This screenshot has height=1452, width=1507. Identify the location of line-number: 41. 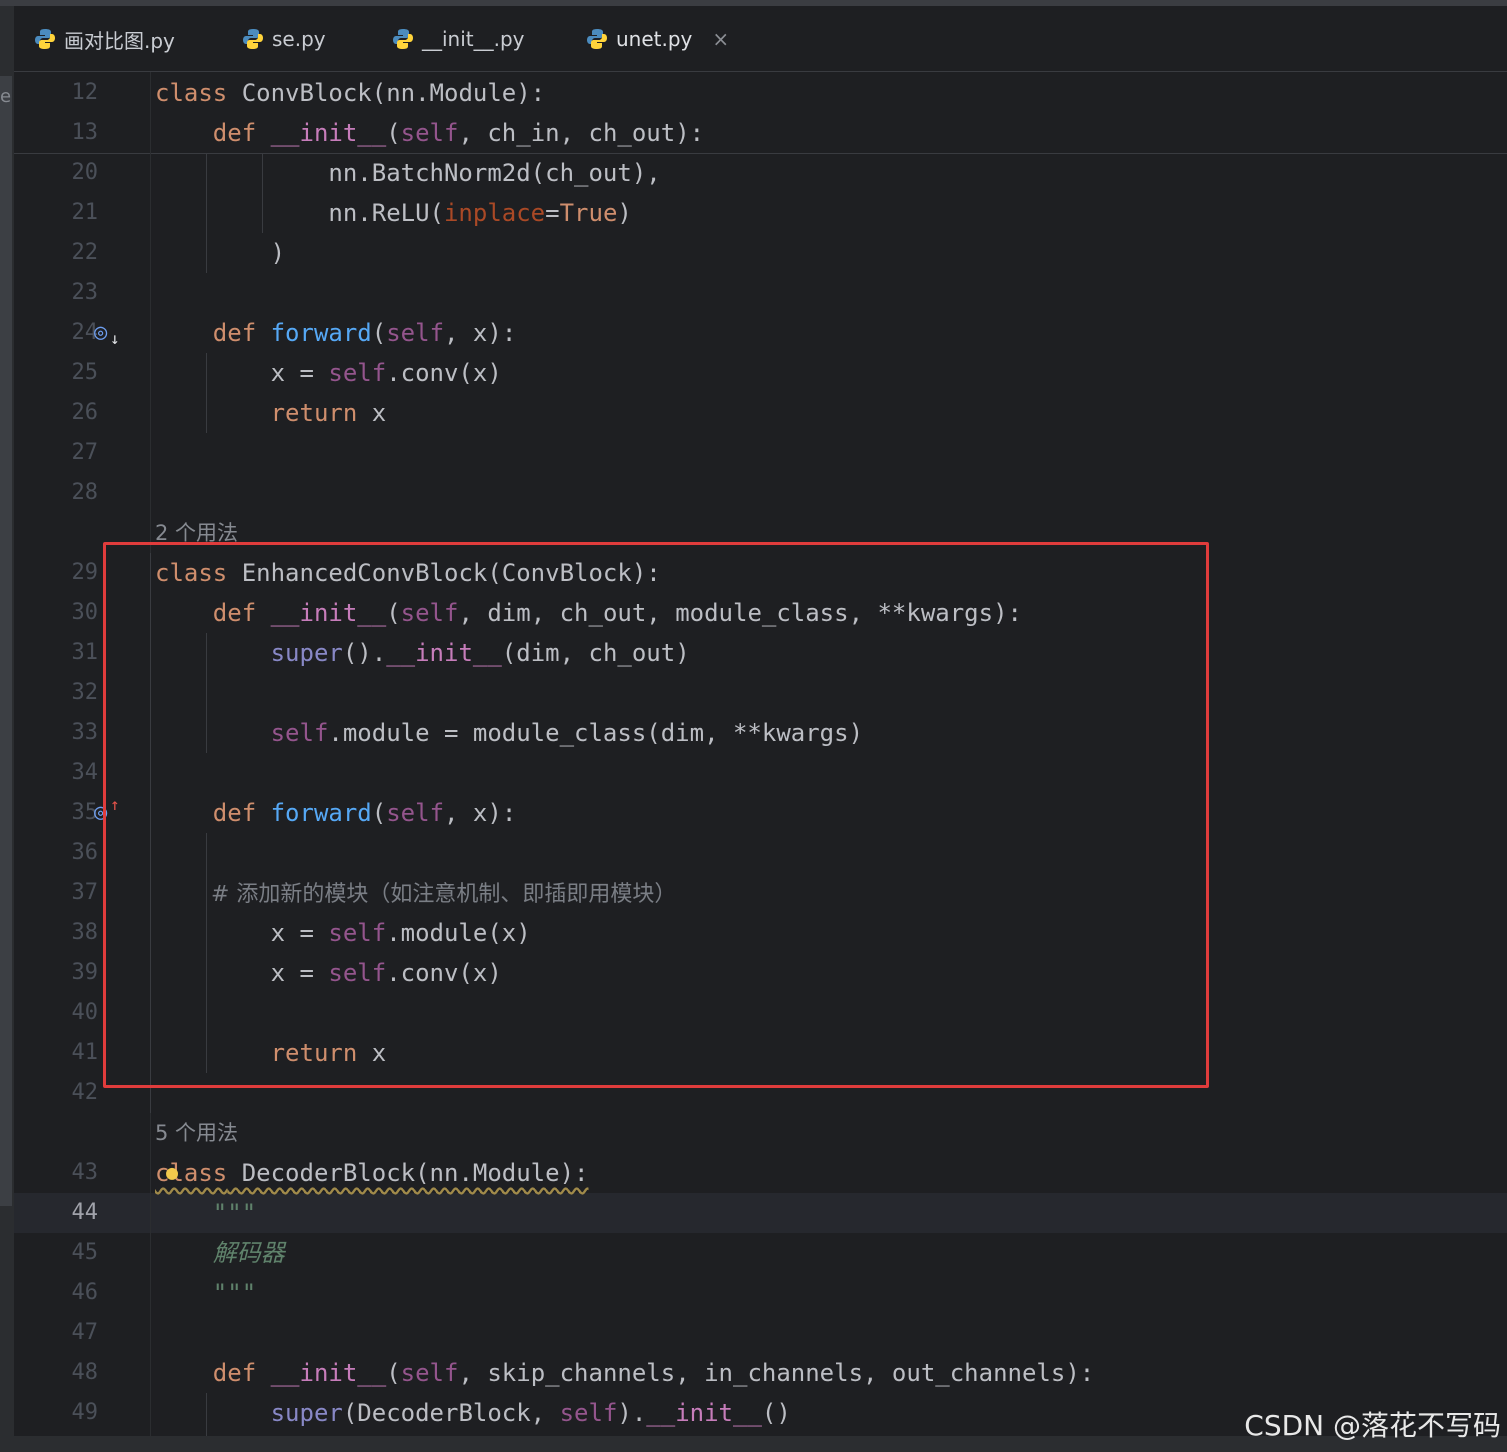
(85, 1052).